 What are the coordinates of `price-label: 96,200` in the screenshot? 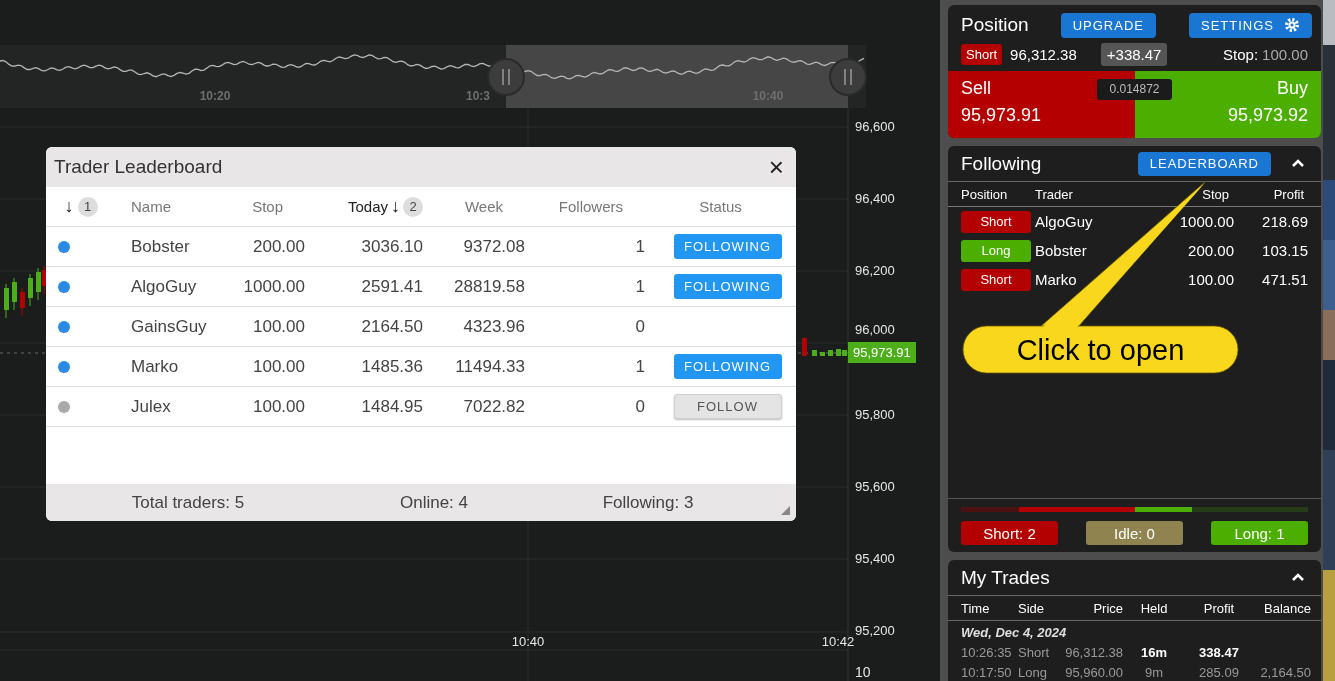 It's located at (875, 270).